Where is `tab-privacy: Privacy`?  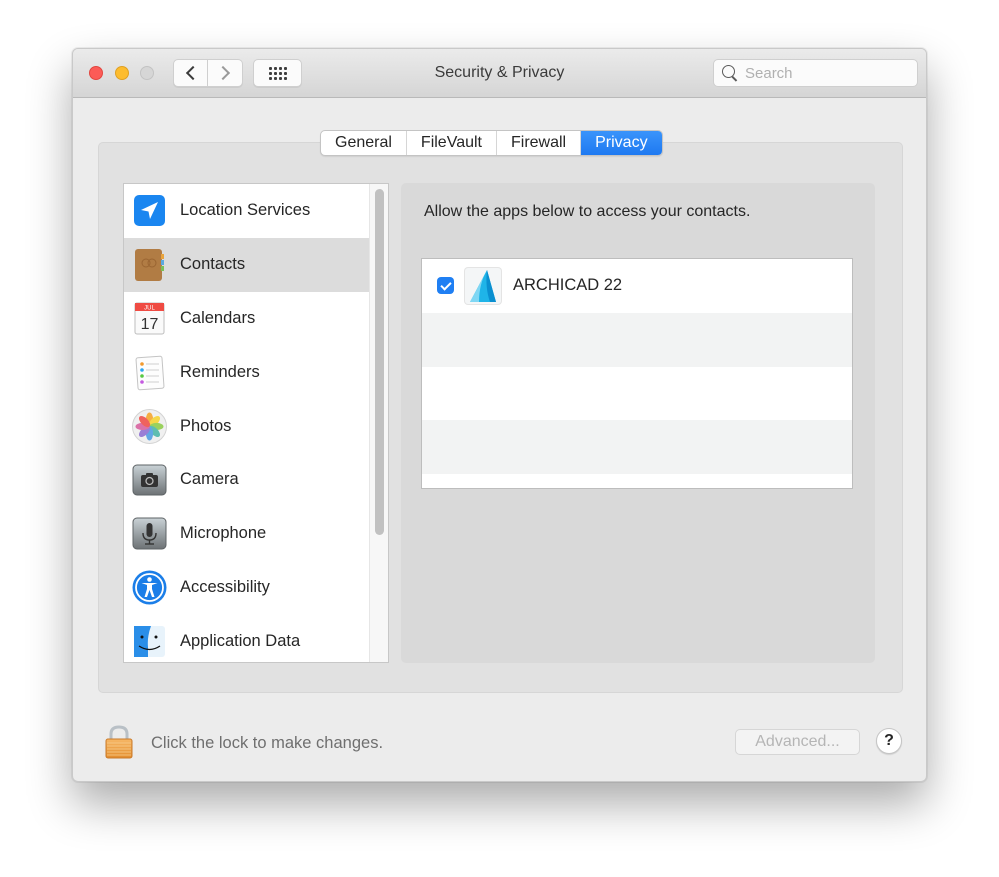
tab-privacy: Privacy is located at coordinates (621, 143).